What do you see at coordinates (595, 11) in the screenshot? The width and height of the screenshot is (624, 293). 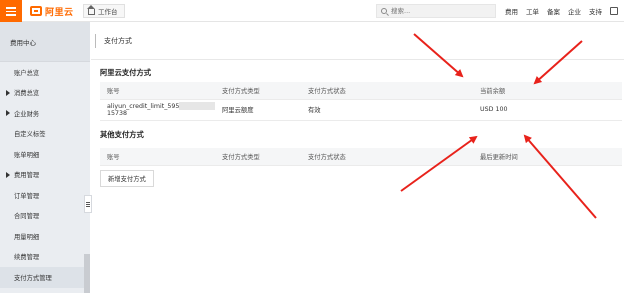 I see `nav-support: 支持` at bounding box center [595, 11].